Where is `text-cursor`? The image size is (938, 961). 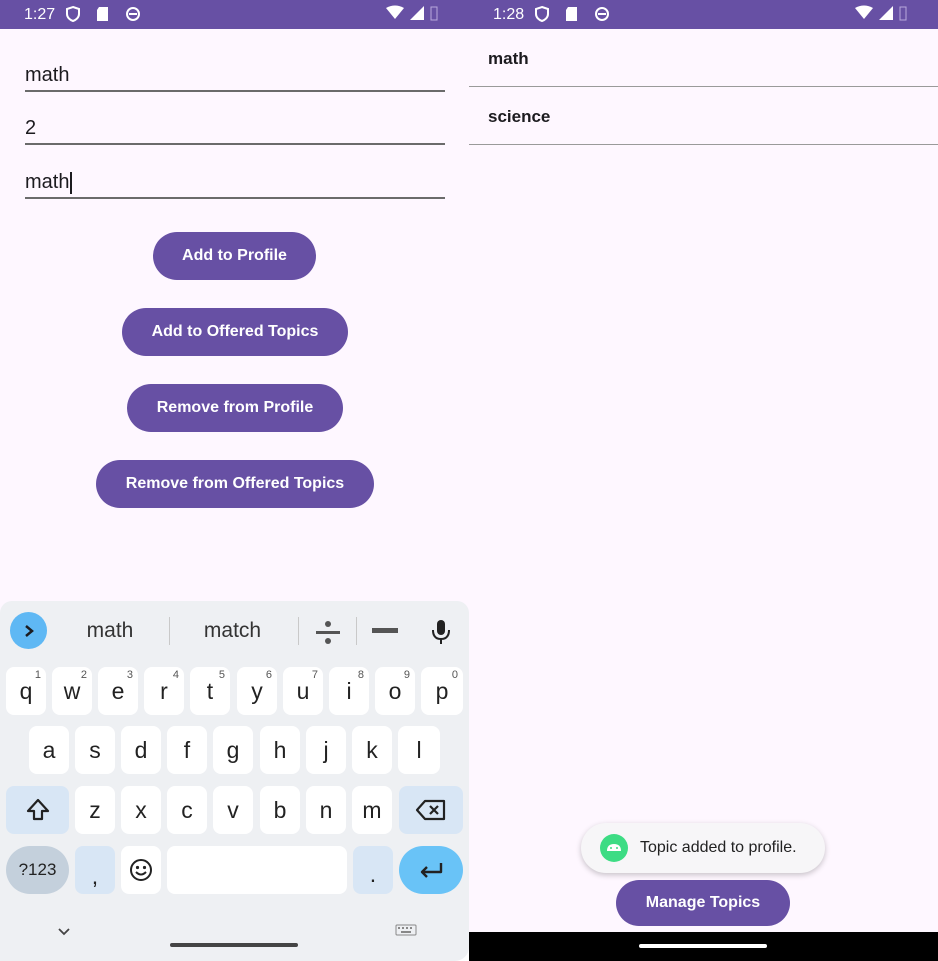
text-cursor is located at coordinates (71, 182).